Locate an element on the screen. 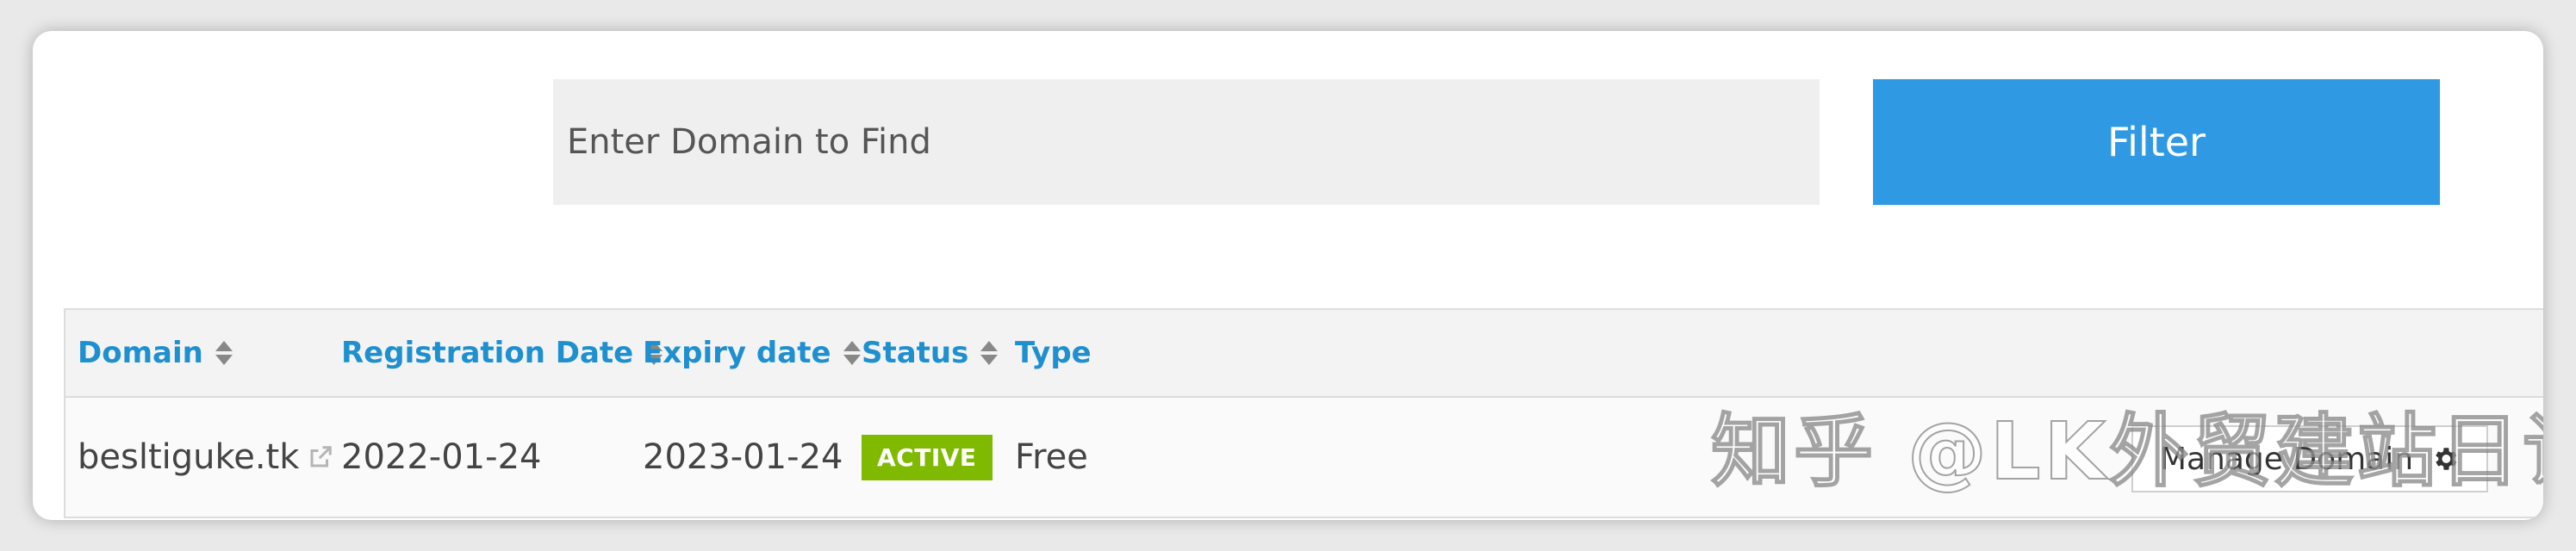 The height and width of the screenshot is (551, 2576). gear-icon is located at coordinates (2447, 459).